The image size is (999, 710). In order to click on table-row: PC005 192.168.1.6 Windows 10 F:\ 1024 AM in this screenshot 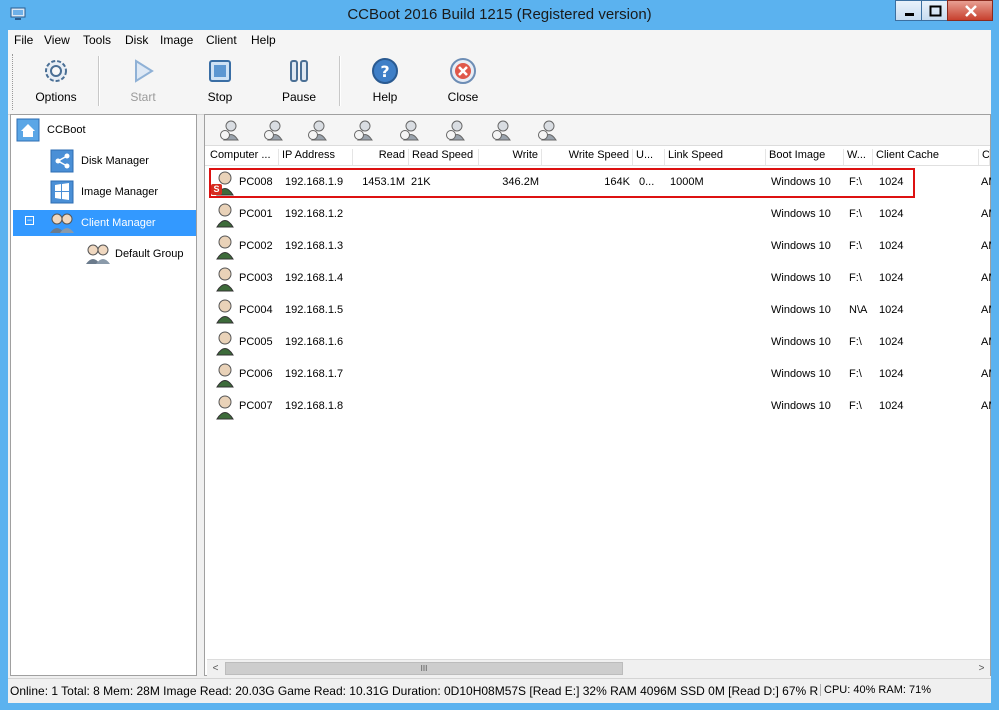, I will do `click(598, 343)`.